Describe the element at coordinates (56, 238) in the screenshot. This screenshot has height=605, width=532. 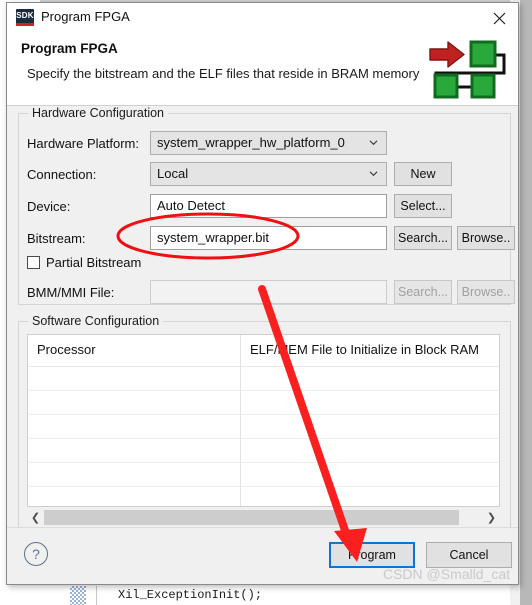
I see `bitstream-label: Bitstream:` at that location.